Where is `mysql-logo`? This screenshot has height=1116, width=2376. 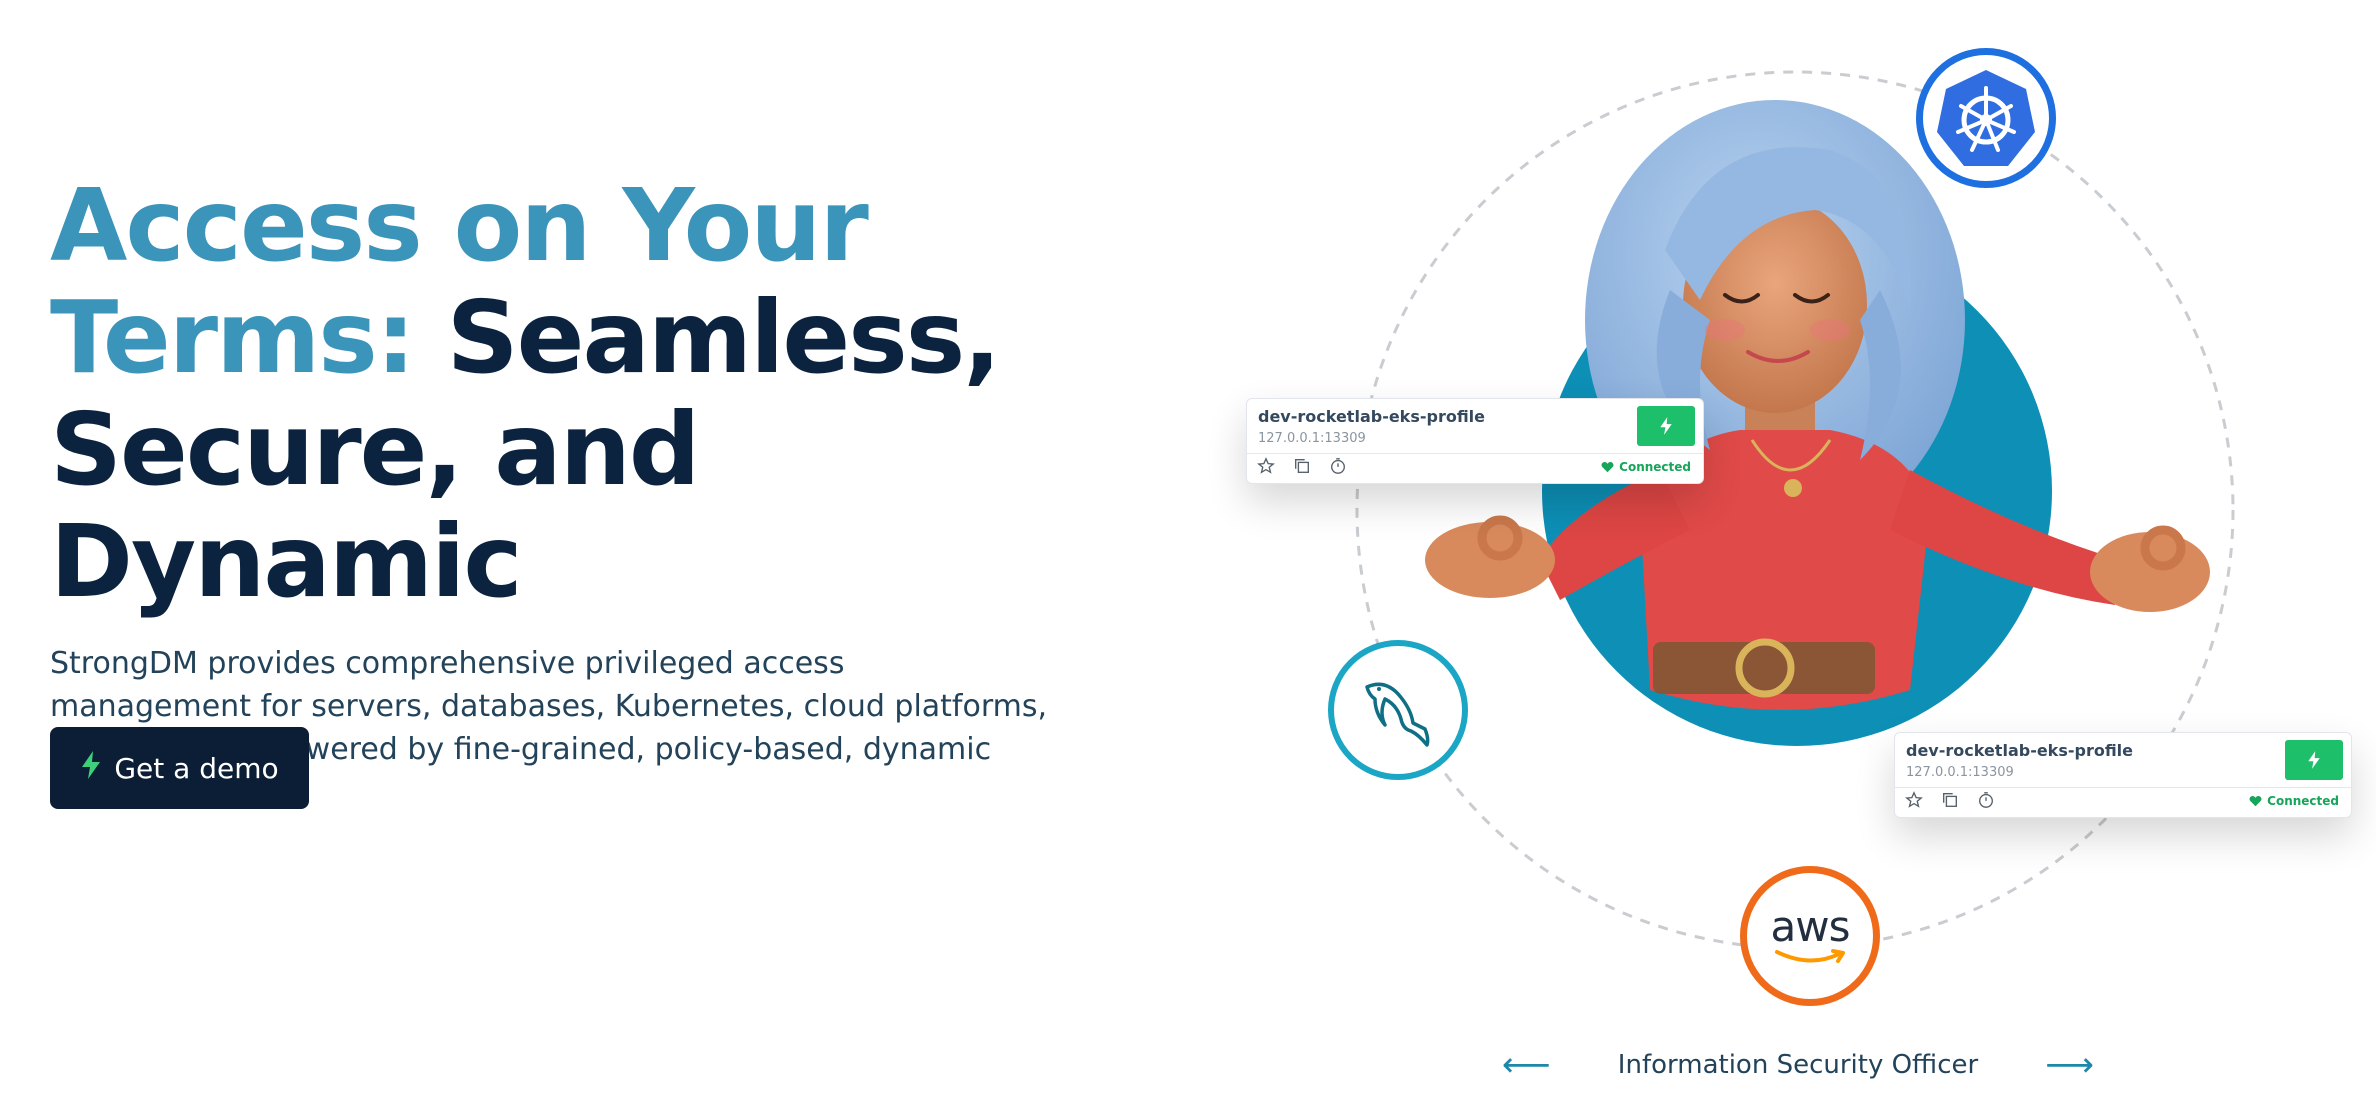
mysql-logo is located at coordinates (1398, 710).